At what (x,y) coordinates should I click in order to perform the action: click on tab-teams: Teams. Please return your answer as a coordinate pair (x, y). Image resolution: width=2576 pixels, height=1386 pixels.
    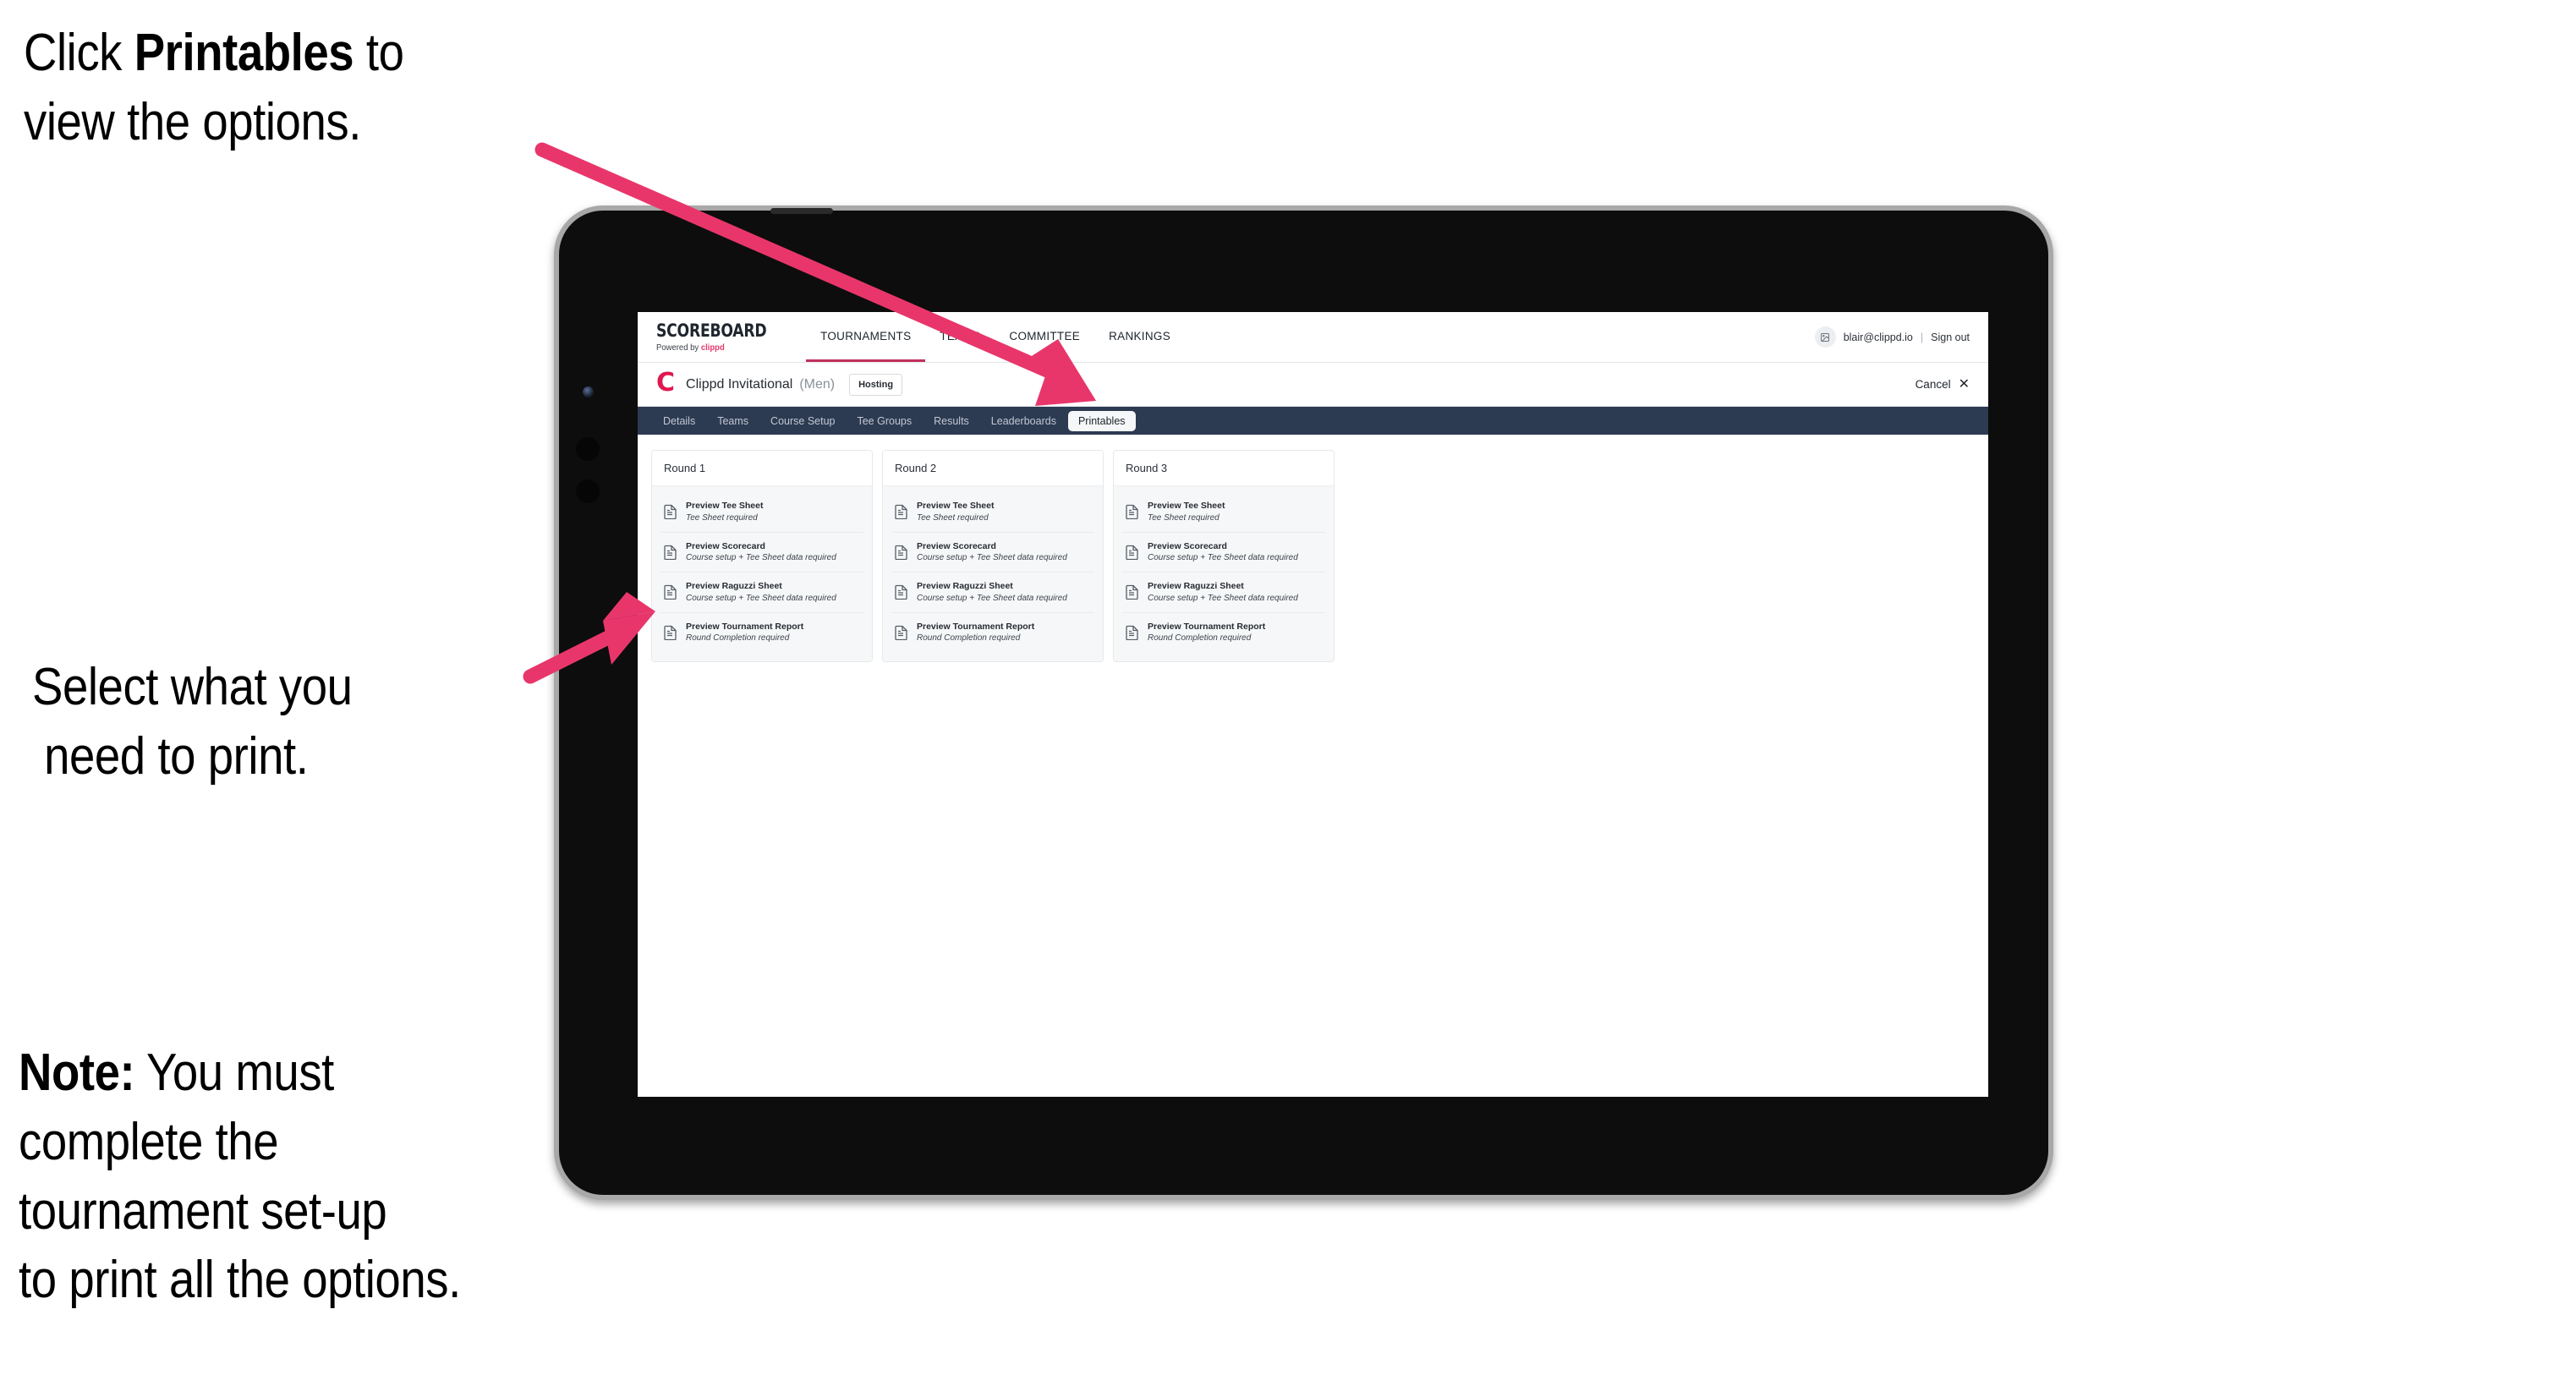
    Looking at the image, I should click on (733, 421).